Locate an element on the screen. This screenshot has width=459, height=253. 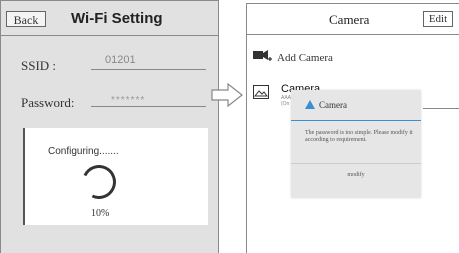
add-camera-button: Add Camera is located at coordinates (353, 57).